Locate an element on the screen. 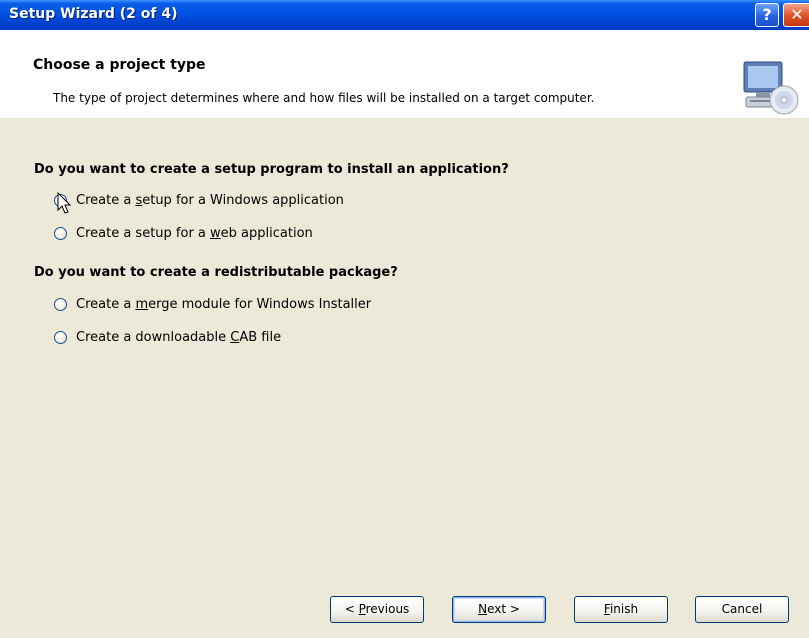 This screenshot has height=638, width=809. radio-merge-module is located at coordinates (60, 304).